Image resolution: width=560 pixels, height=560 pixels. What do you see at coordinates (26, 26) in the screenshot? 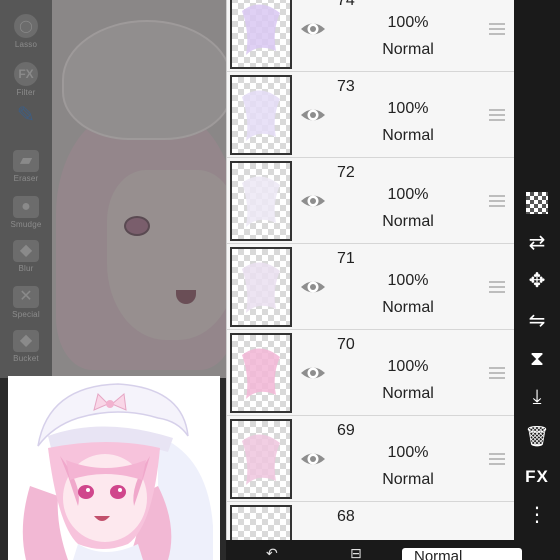
I see `lasso-icon: ◯` at bounding box center [26, 26].